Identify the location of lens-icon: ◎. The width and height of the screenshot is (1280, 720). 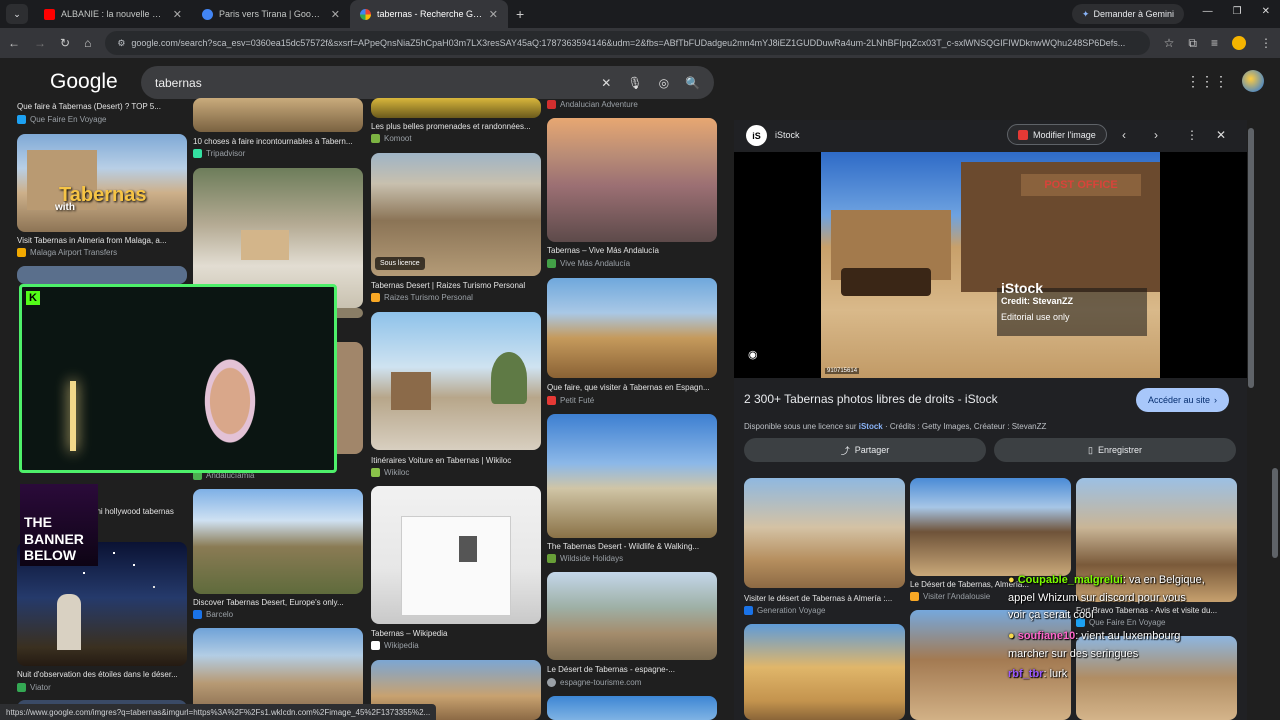
(664, 83).